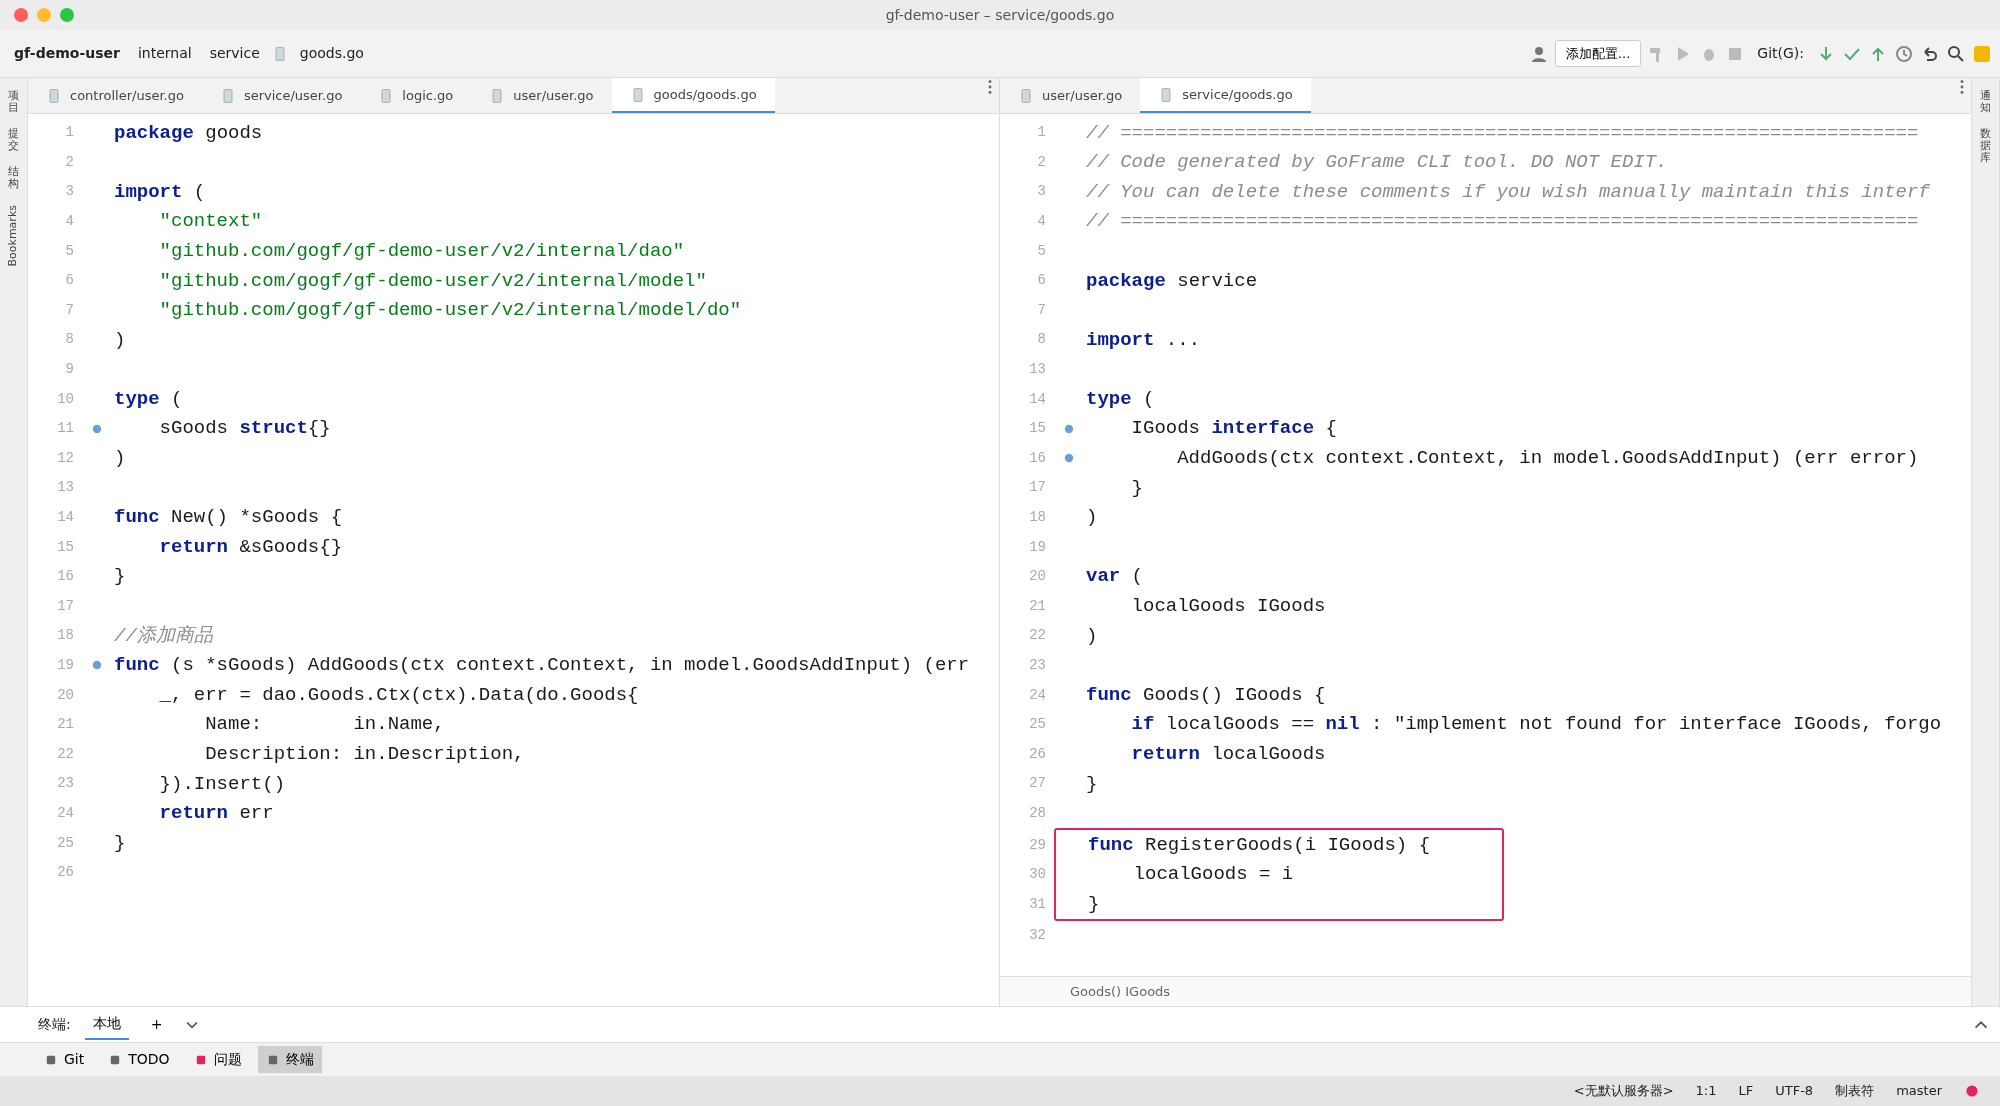 This screenshot has height=1106, width=2000. Describe the element at coordinates (1794, 1091) in the screenshot. I see `status-item: UTF-8` at that location.